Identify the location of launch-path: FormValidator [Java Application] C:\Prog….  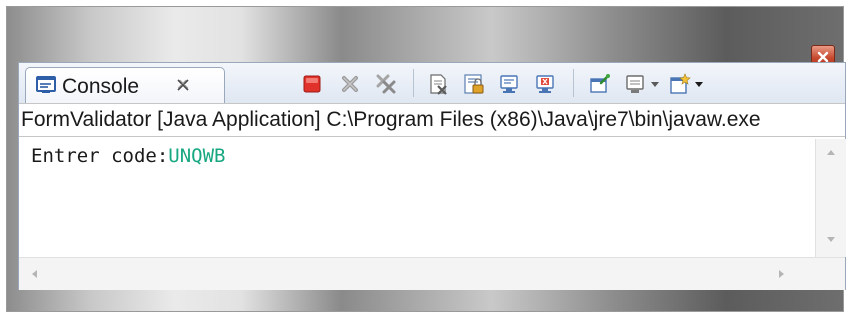
(391, 119).